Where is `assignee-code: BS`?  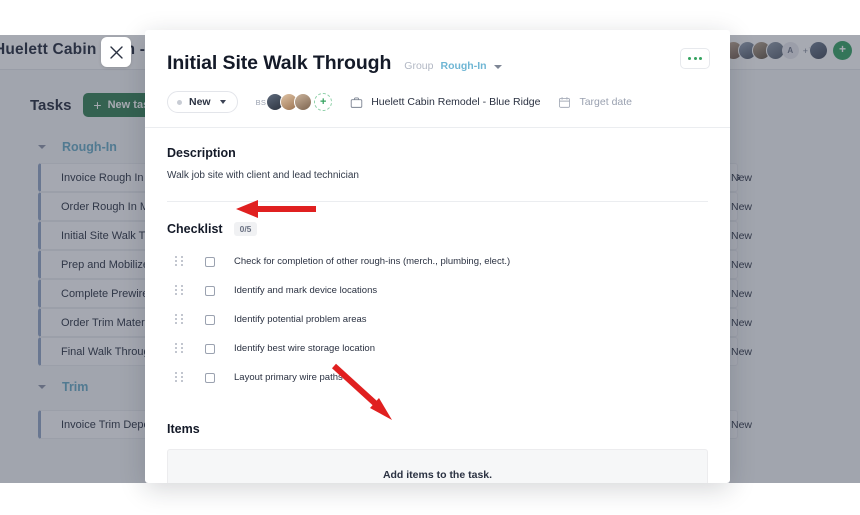
assignee-code: BS is located at coordinates (261, 102).